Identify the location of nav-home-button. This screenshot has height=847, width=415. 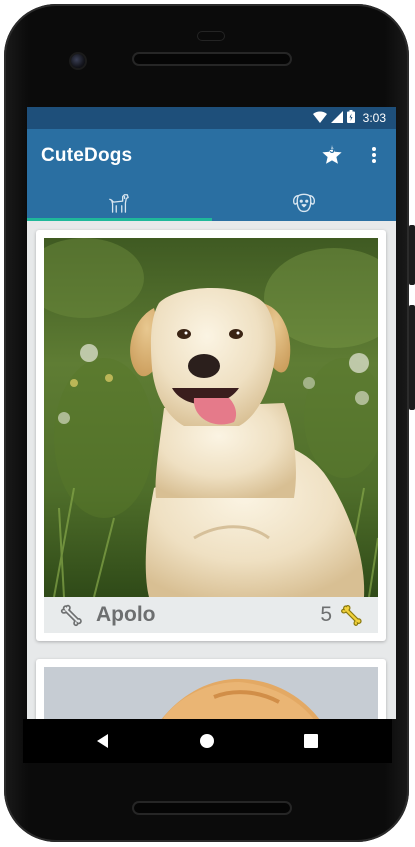
(207, 741).